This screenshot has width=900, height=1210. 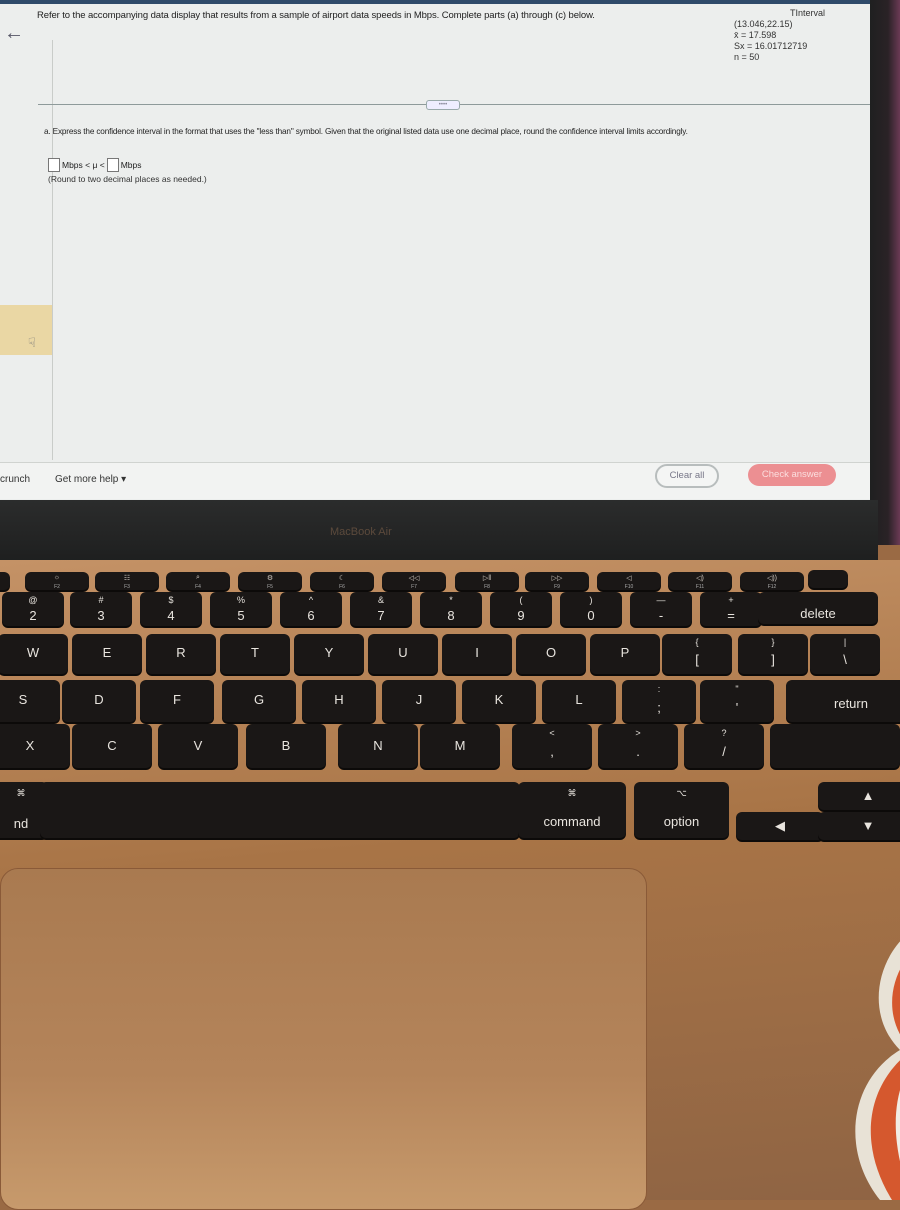 What do you see at coordinates (33, 609) in the screenshot?
I see `key-2: @2` at bounding box center [33, 609].